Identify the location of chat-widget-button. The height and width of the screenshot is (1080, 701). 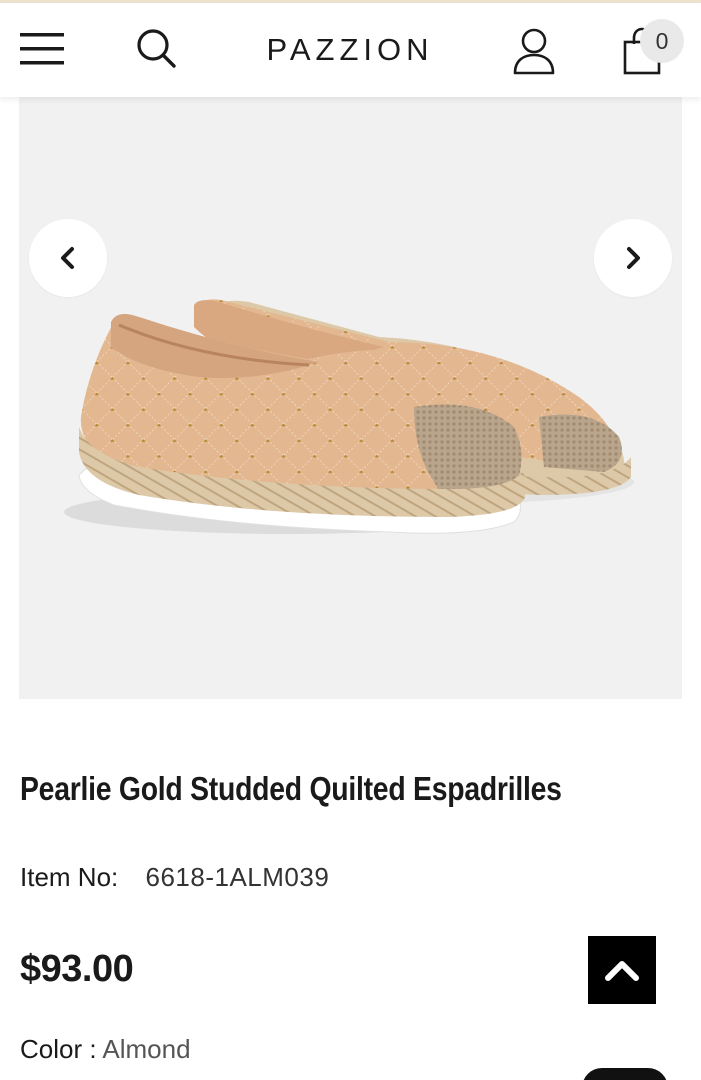
(625, 1074).